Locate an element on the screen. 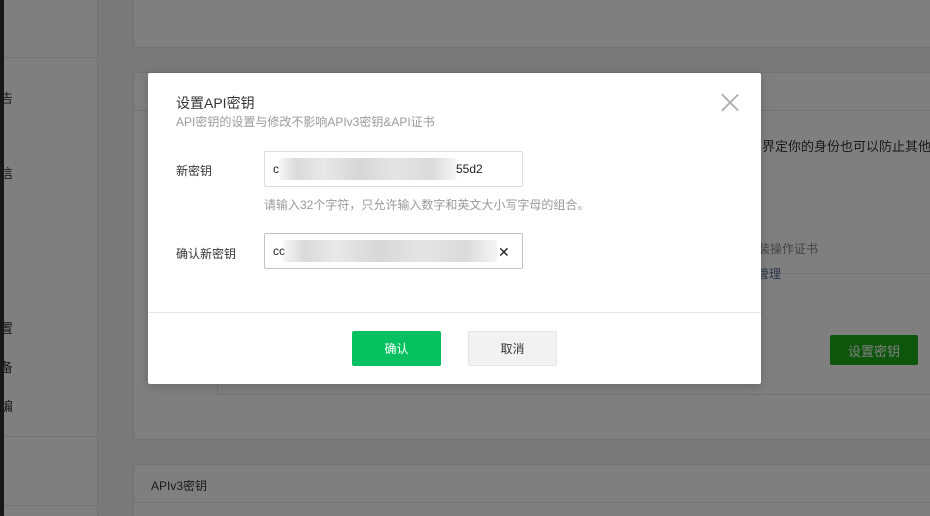  new-key-input: c 55d2 is located at coordinates (393, 169).